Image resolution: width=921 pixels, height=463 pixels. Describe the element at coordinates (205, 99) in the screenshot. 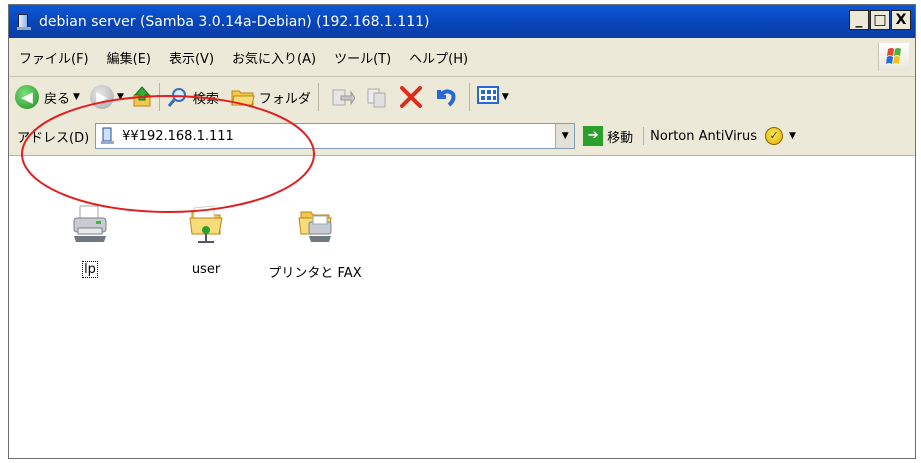

I see `search-label: 検索` at that location.